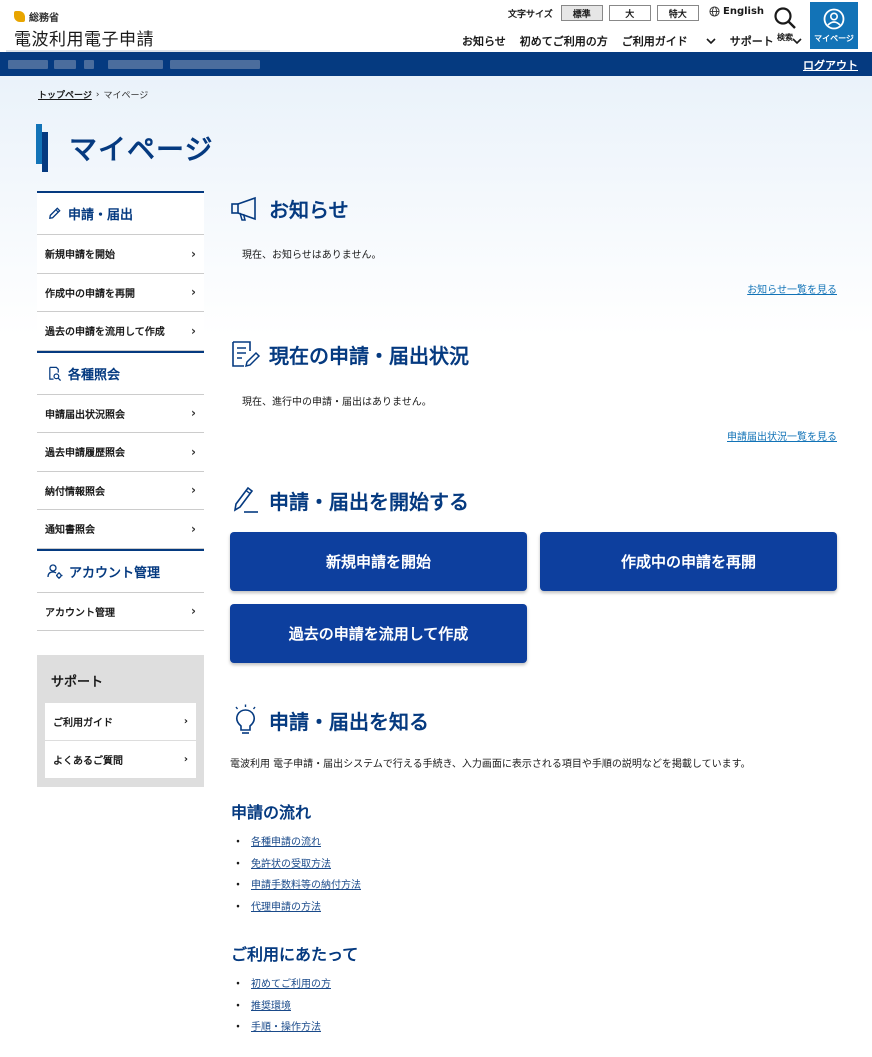 Image resolution: width=872 pixels, height=1057 pixels. Describe the element at coordinates (120, 760) in the screenshot. I see `support-item-faq: よくあるご質問 ›` at that location.